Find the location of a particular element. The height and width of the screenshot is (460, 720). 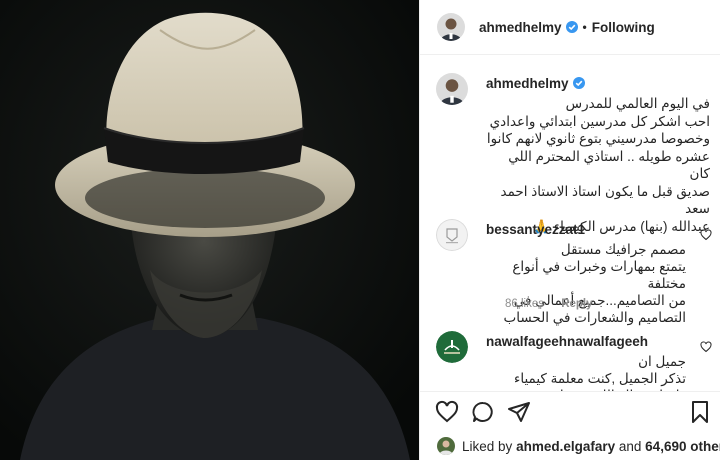

liked-by-prefix: Liked by is located at coordinates (487, 446).